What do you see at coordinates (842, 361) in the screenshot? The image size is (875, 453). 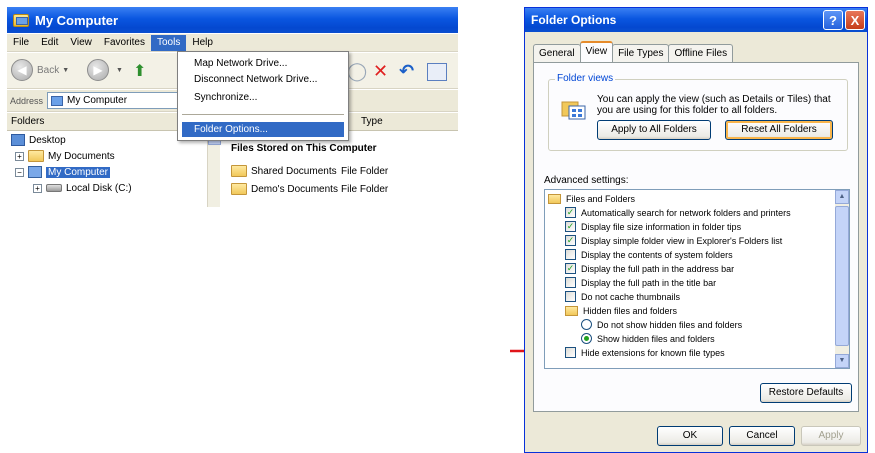 I see `scroll-down-icon: ▼` at bounding box center [842, 361].